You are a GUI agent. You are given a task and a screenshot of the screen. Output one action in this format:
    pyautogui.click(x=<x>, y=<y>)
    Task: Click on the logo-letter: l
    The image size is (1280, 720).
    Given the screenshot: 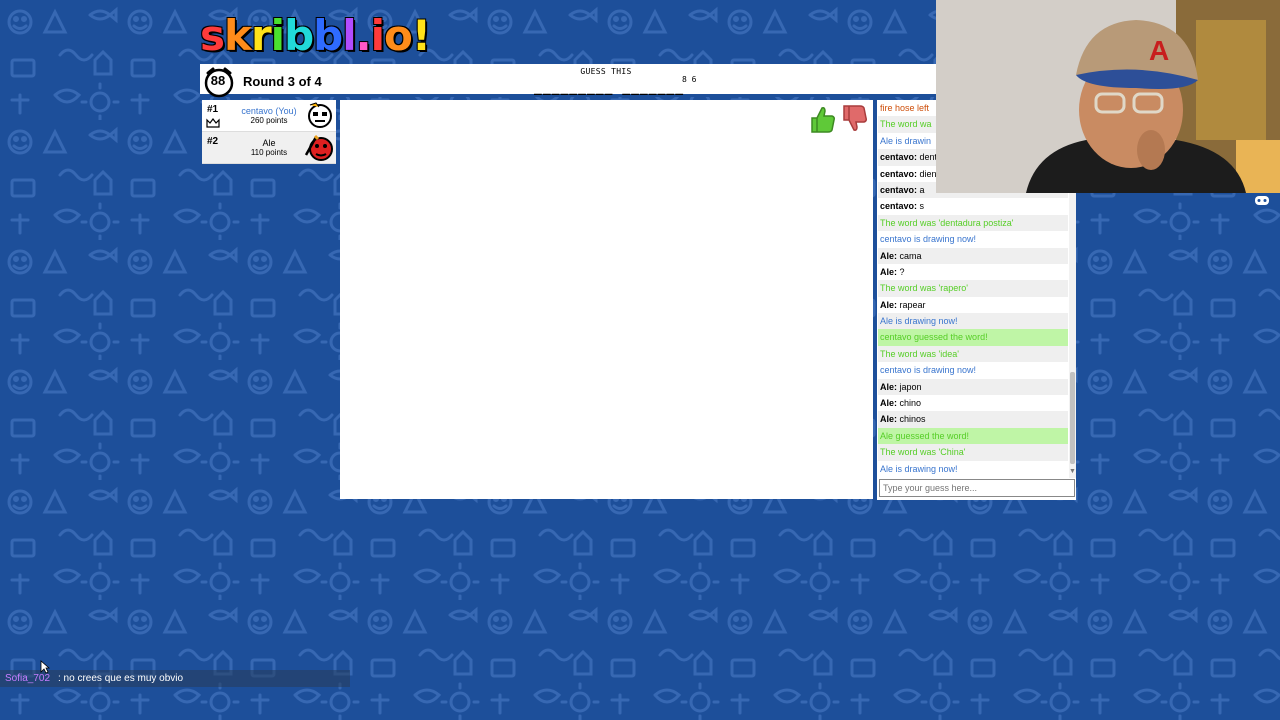 What is the action you would take?
    pyautogui.click(x=349, y=35)
    